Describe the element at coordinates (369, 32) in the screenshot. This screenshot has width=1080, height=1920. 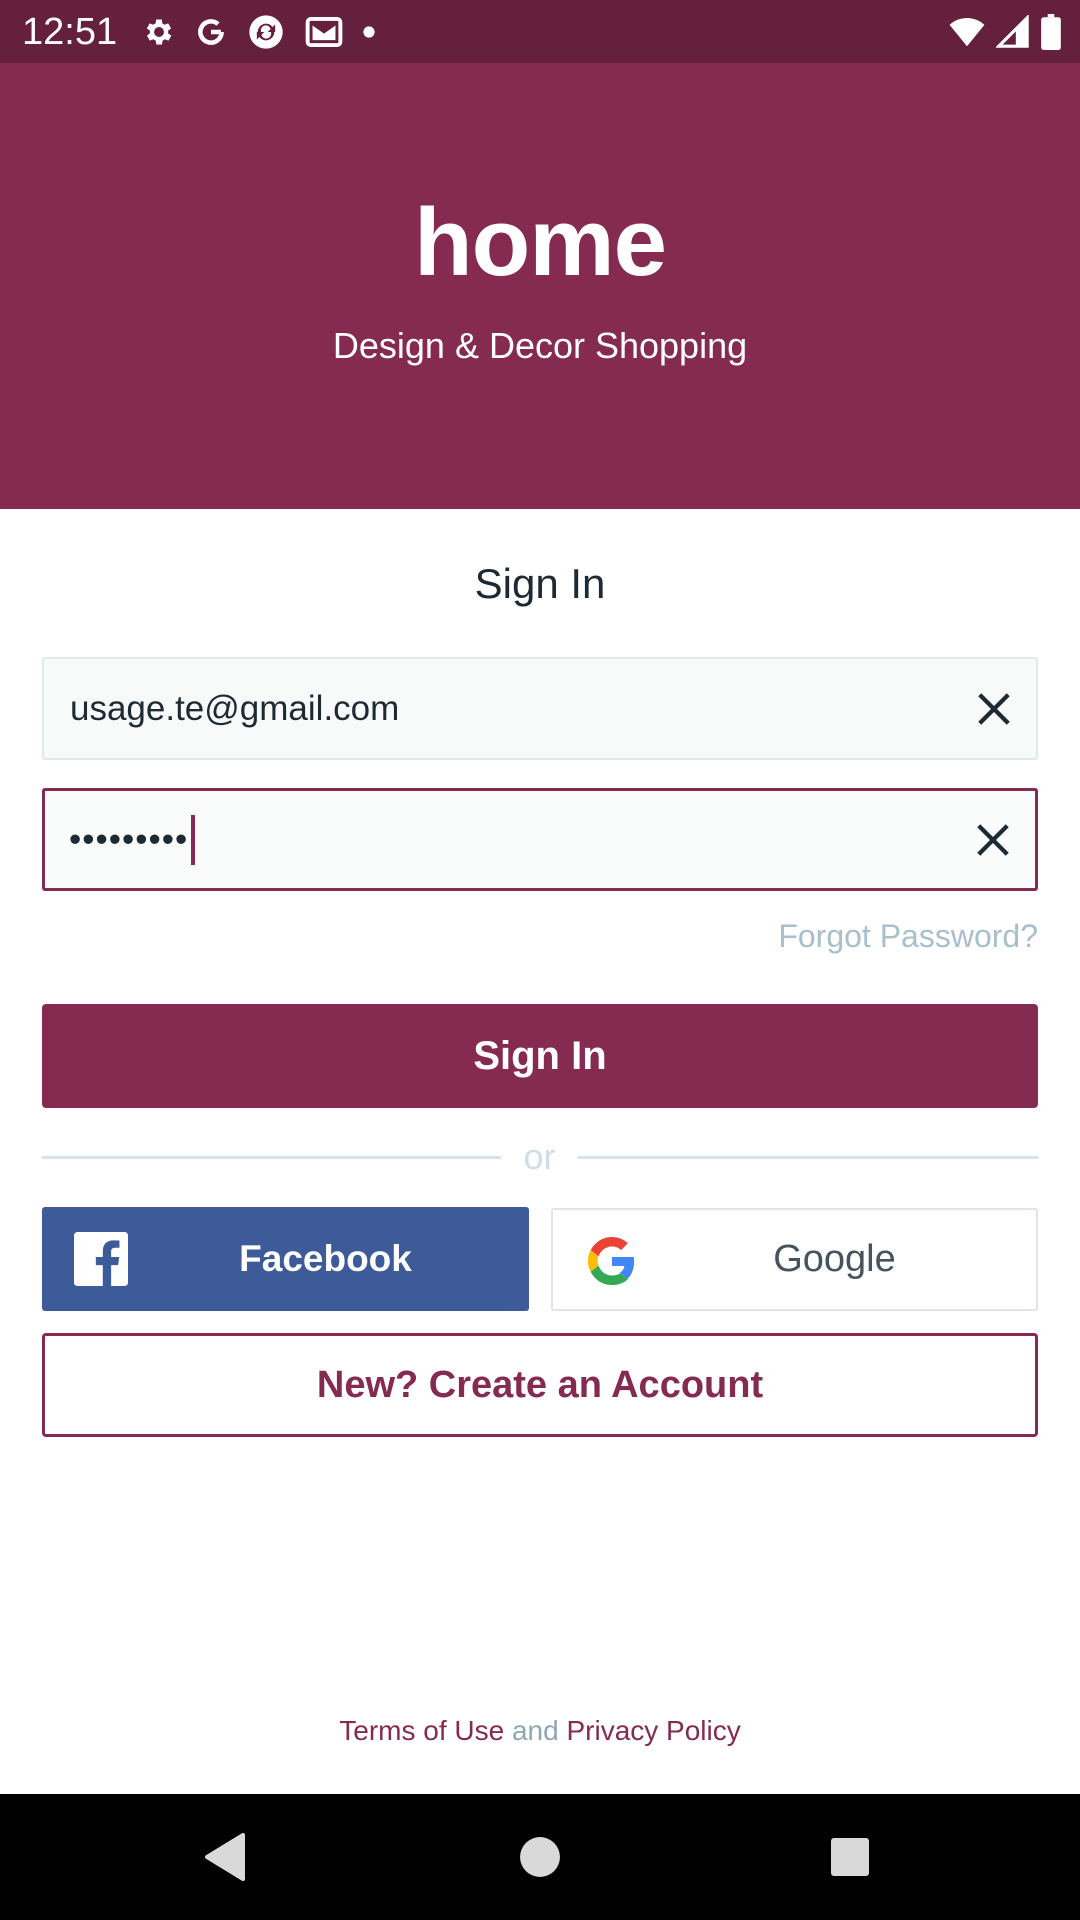
I see `dot-icon` at that location.